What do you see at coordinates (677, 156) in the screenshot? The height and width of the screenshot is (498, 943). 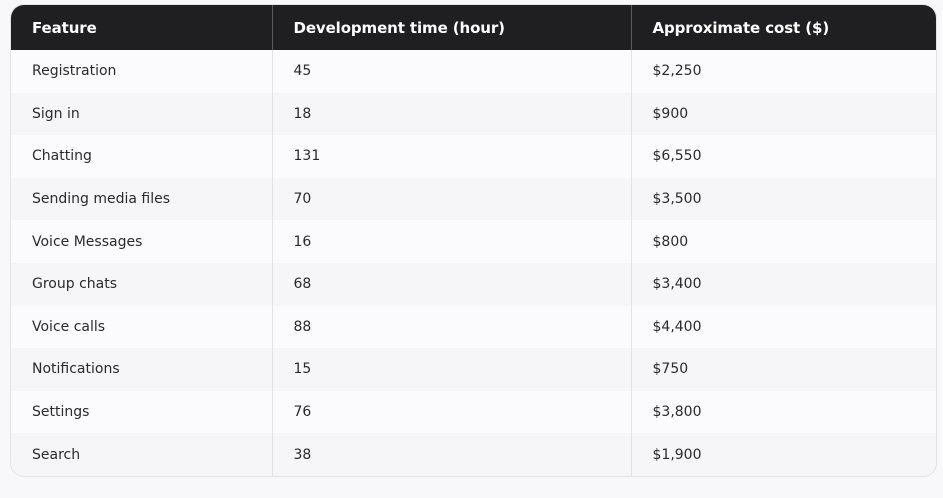 I see `cell-cost: $6,550` at bounding box center [677, 156].